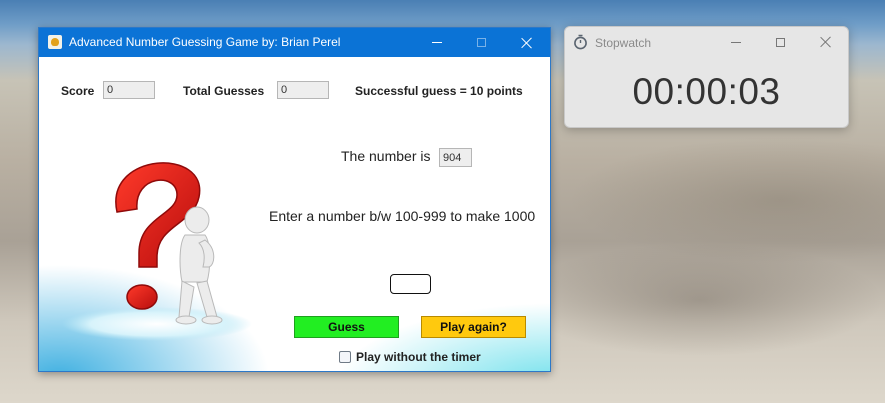  What do you see at coordinates (418, 357) in the screenshot?
I see `timer-checkbox-label: Play without the timer` at bounding box center [418, 357].